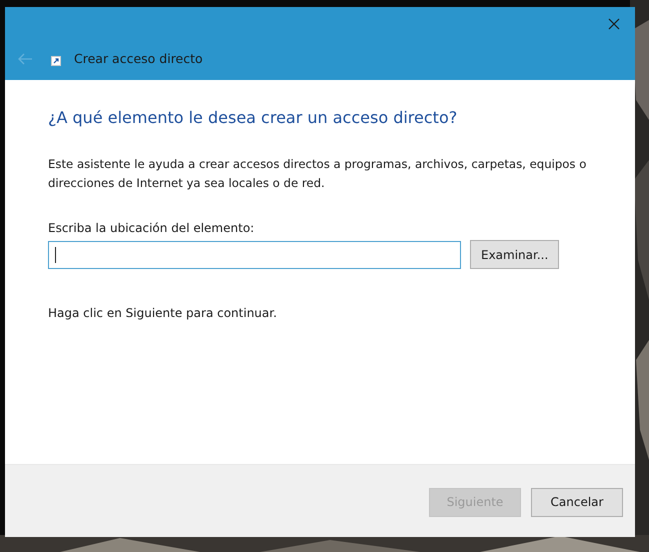 The image size is (649, 552). I want to click on close-icon, so click(614, 24).